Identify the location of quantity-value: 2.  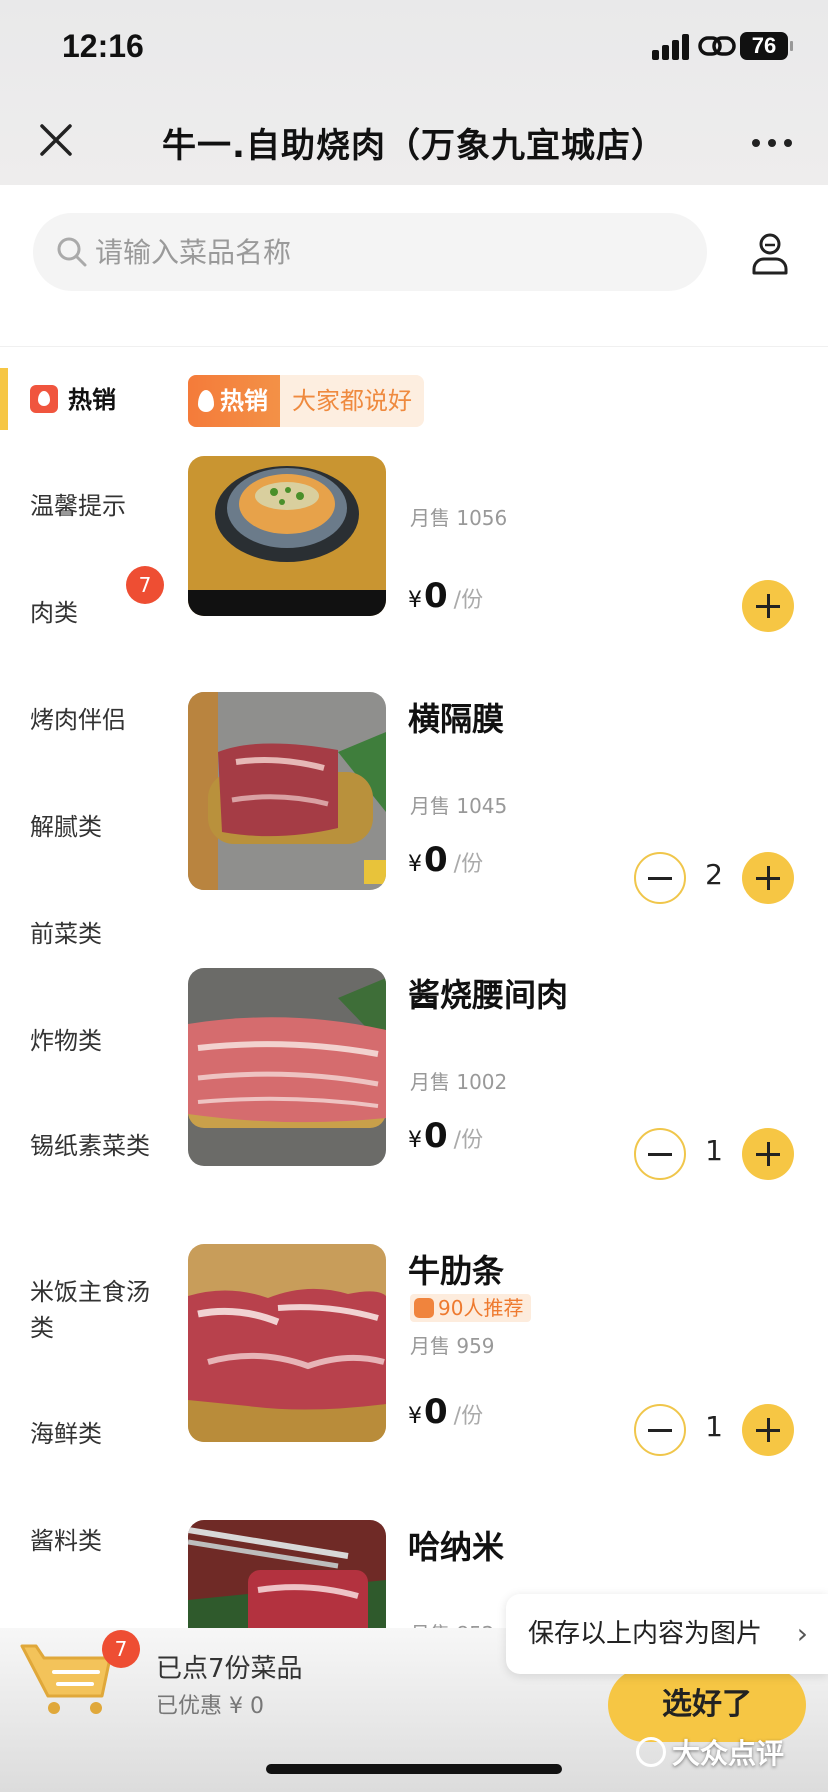
(714, 874).